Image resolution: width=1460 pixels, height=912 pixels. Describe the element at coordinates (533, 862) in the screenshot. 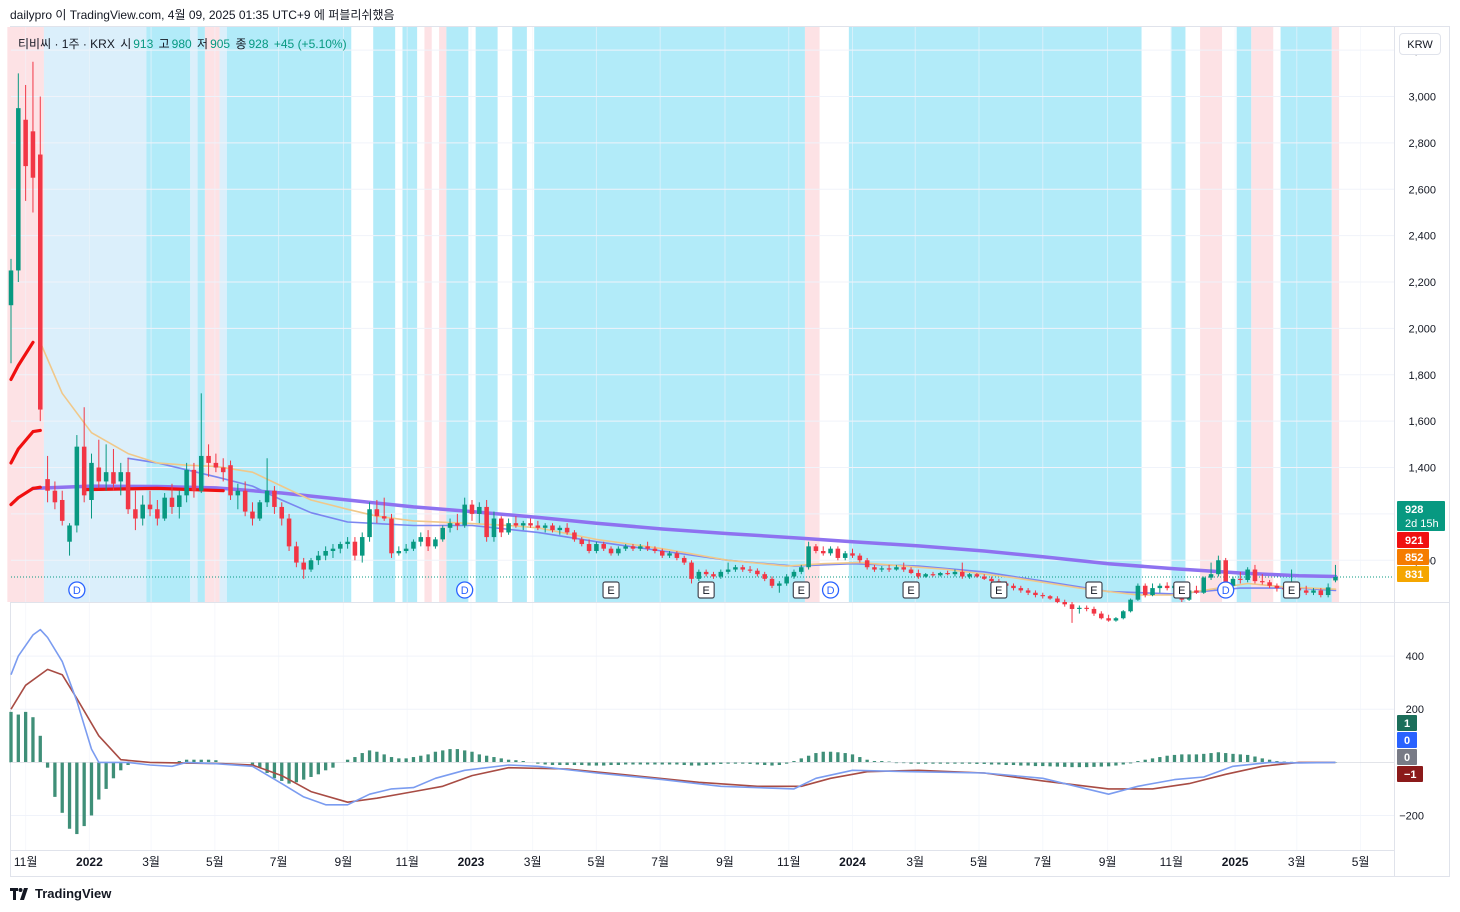

I see `time-axis-label: 3월` at that location.